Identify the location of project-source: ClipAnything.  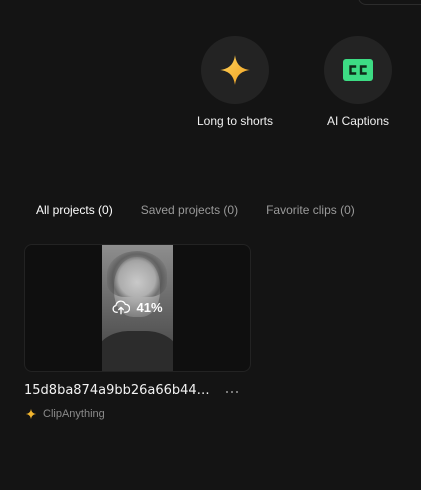
(65, 414).